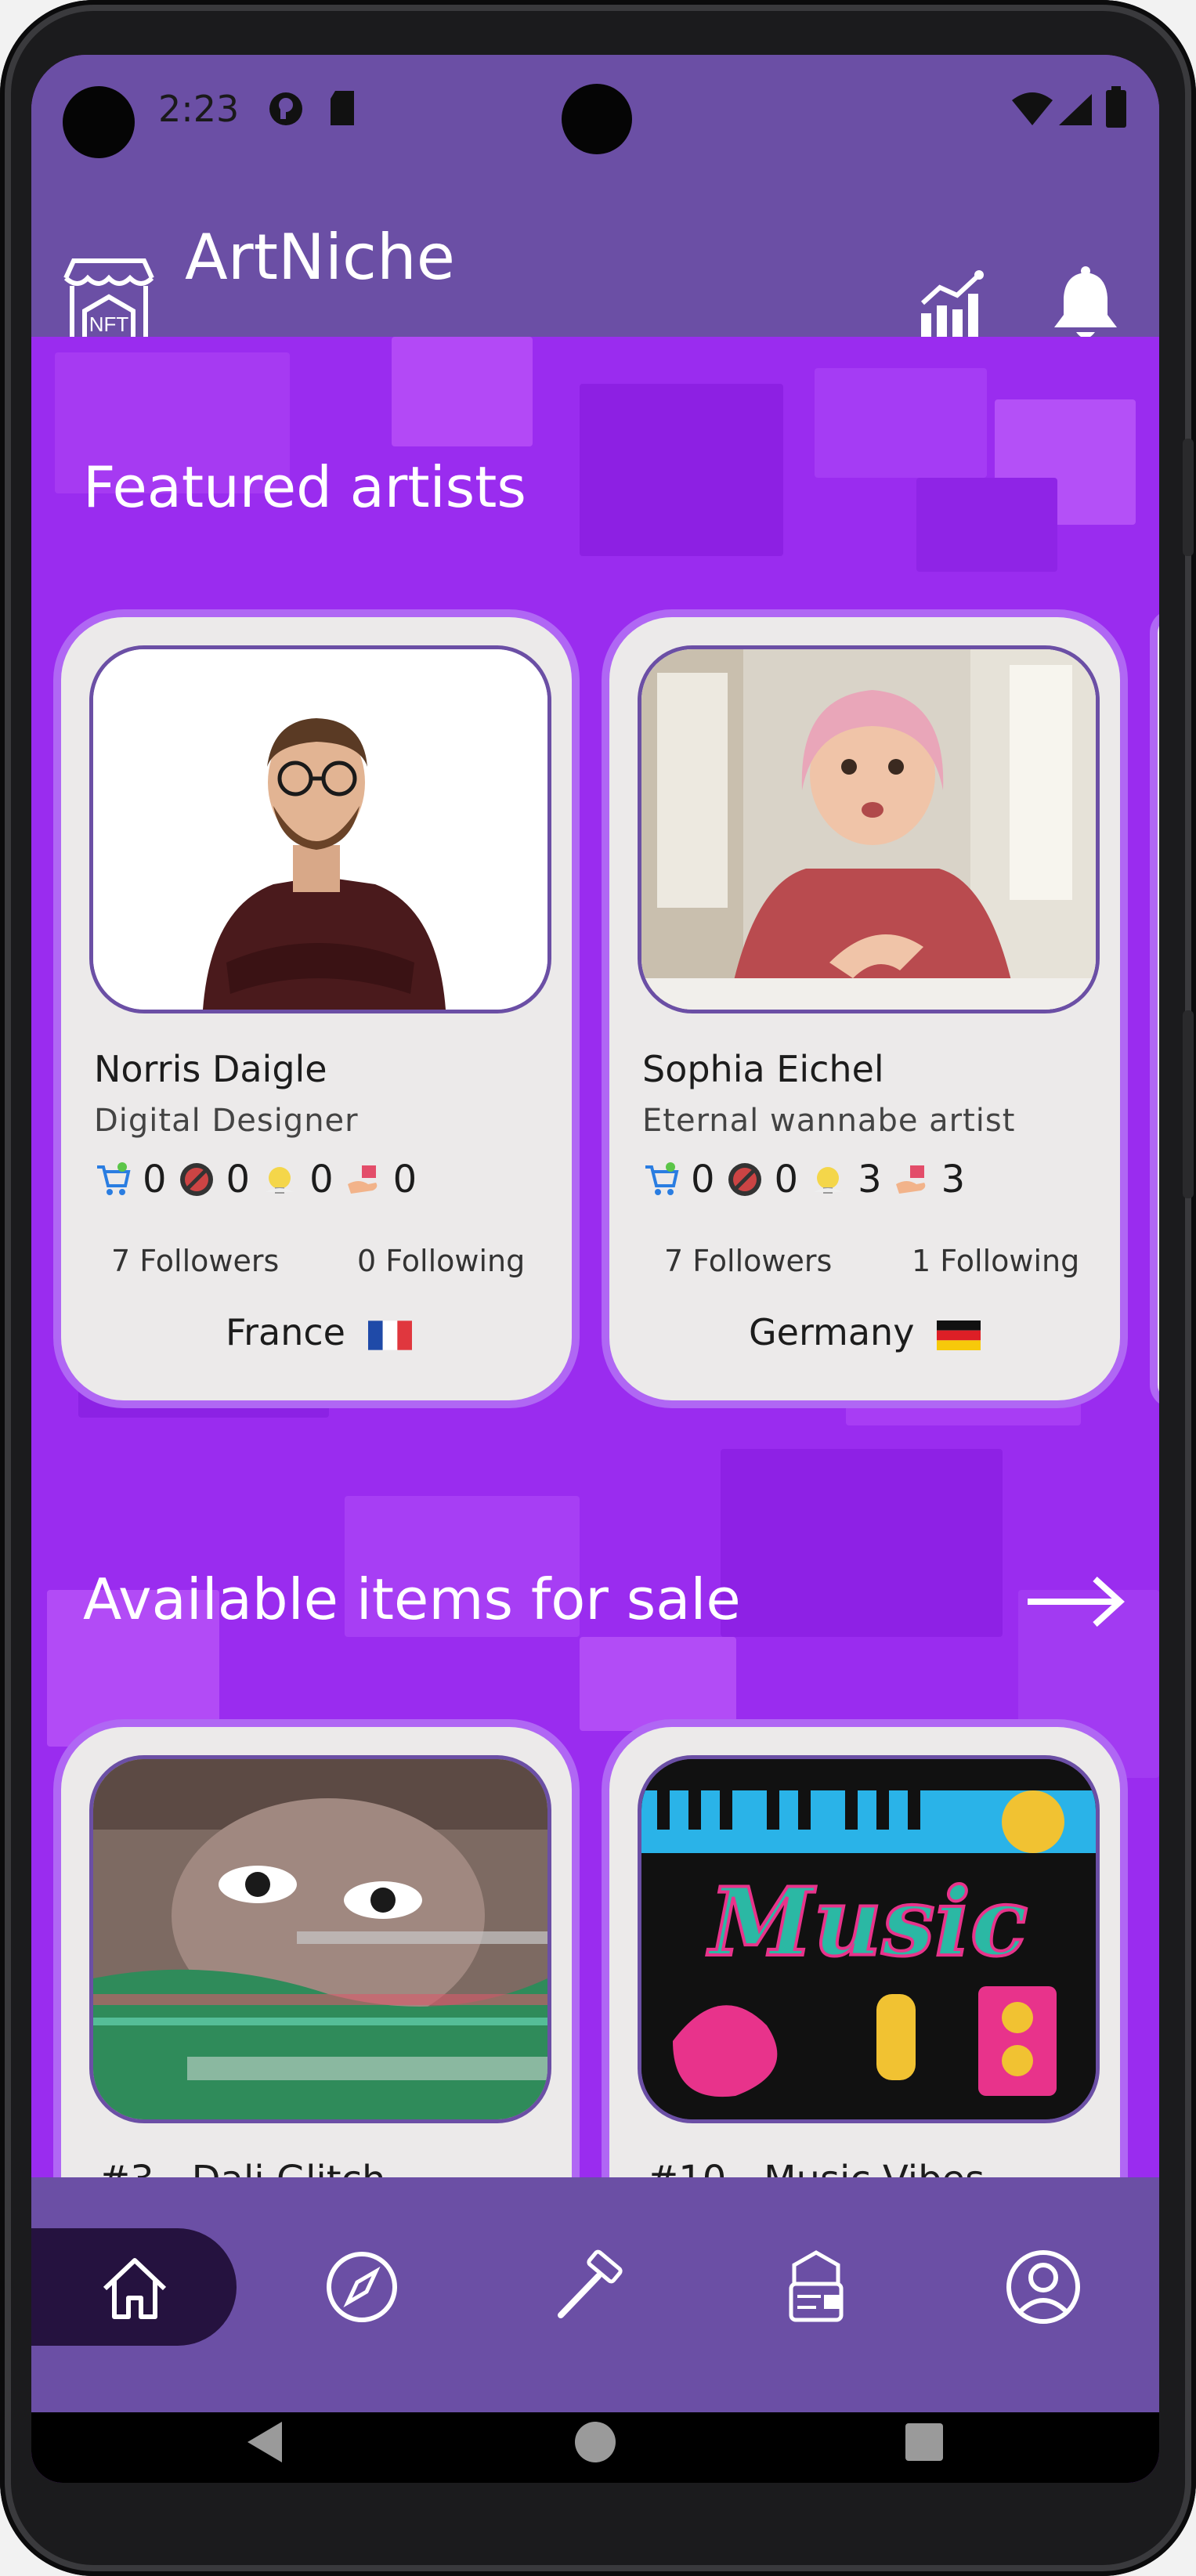  What do you see at coordinates (362, 2287) in the screenshot?
I see `compass-icon` at bounding box center [362, 2287].